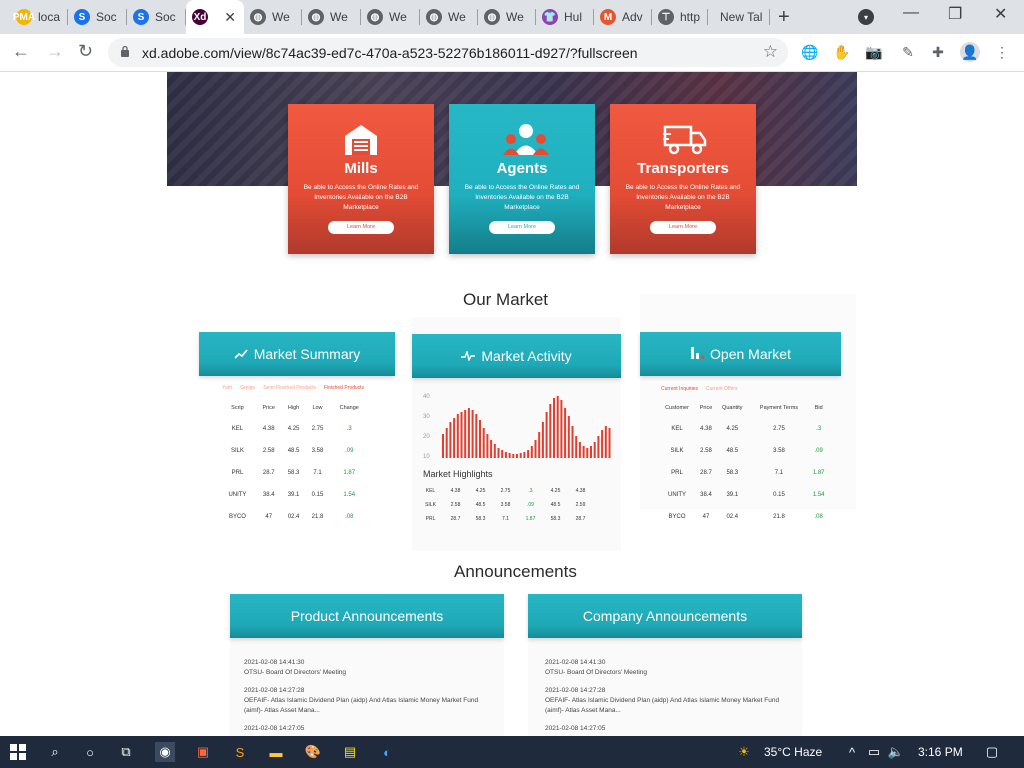 The image size is (1024, 768). Describe the element at coordinates (505, 491) in the screenshot. I see `highlight-row: KEL 4.38 4.25 2.75 .3 4.25 4.38` at that location.